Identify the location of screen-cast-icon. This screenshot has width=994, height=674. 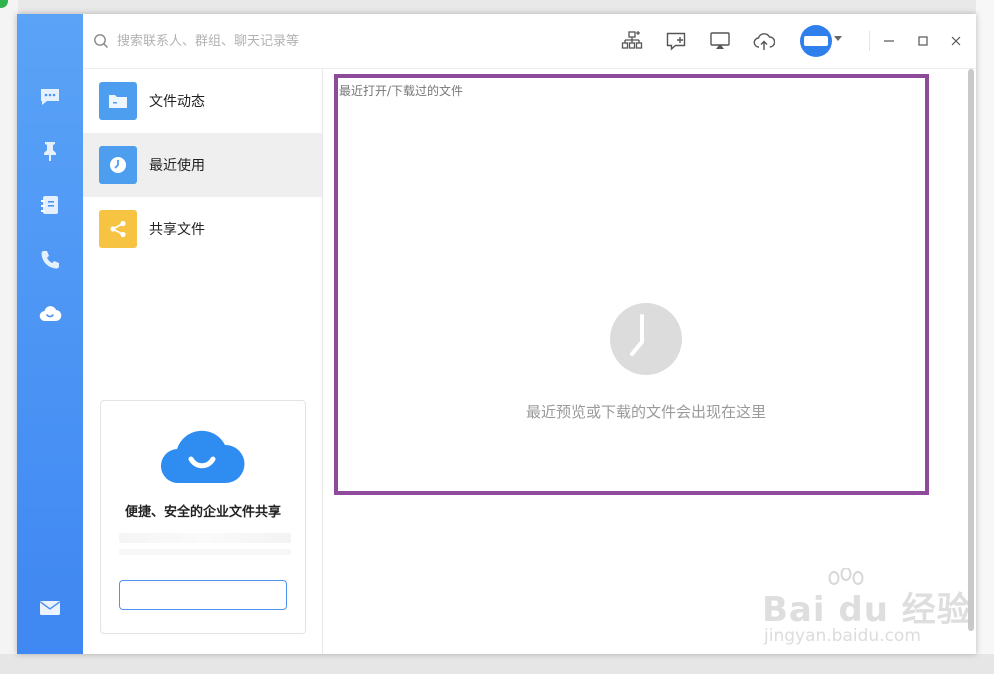
(720, 40).